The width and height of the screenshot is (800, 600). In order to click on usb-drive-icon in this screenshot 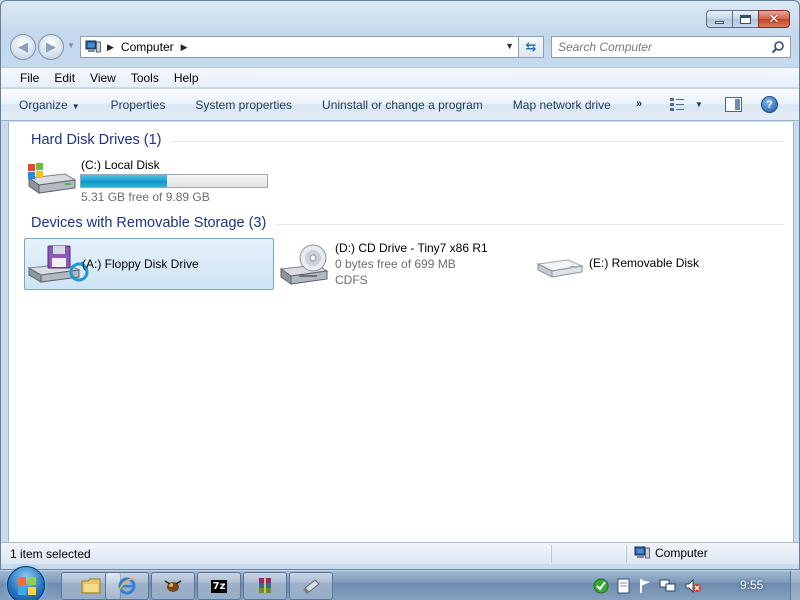, I will do `click(311, 586)`.